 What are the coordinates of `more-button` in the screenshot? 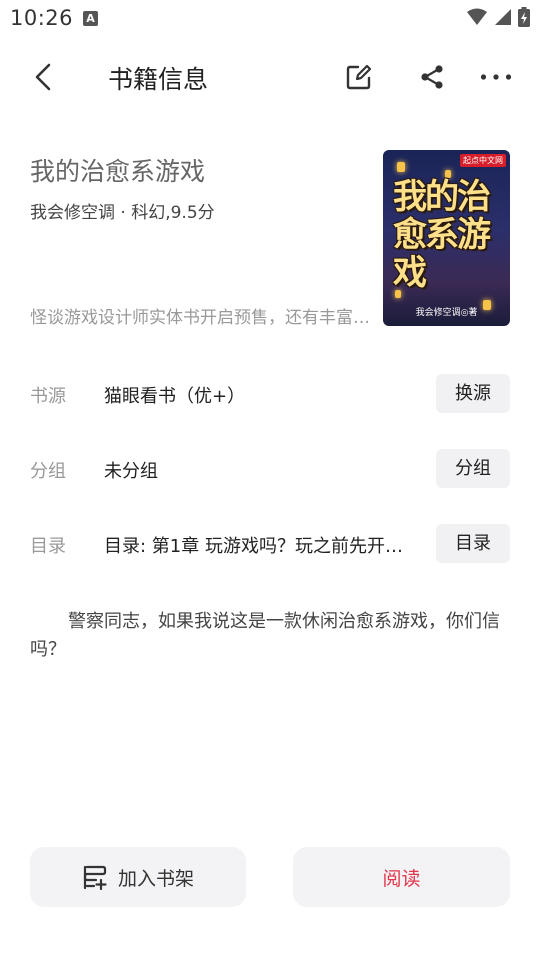 It's located at (496, 77).